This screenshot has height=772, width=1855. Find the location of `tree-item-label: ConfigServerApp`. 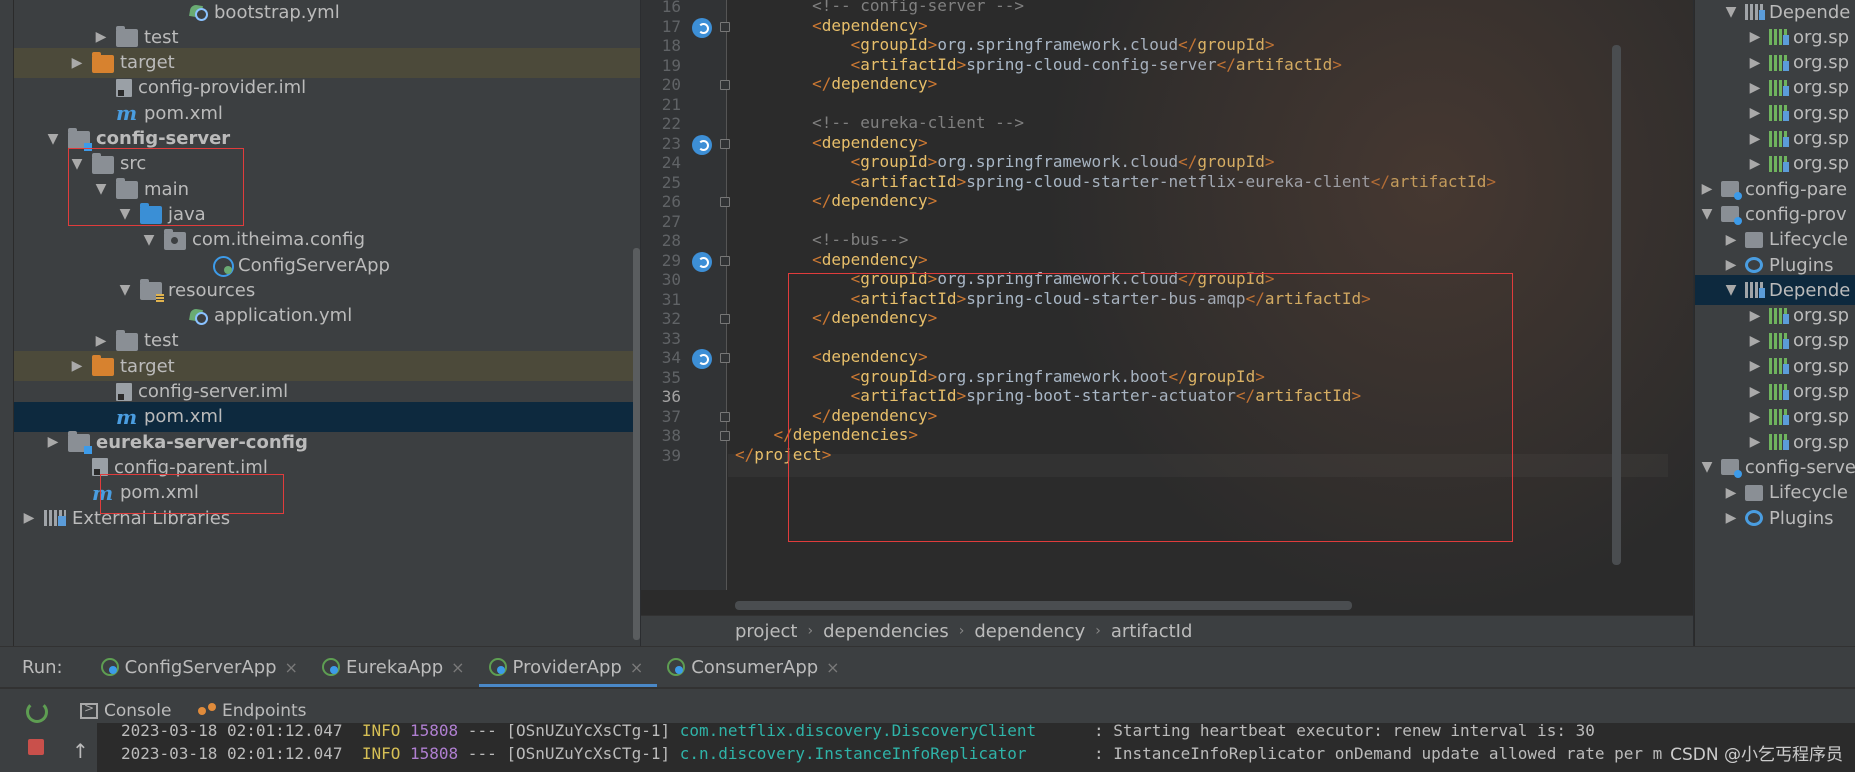

tree-item-label: ConfigServerApp is located at coordinates (314, 265).